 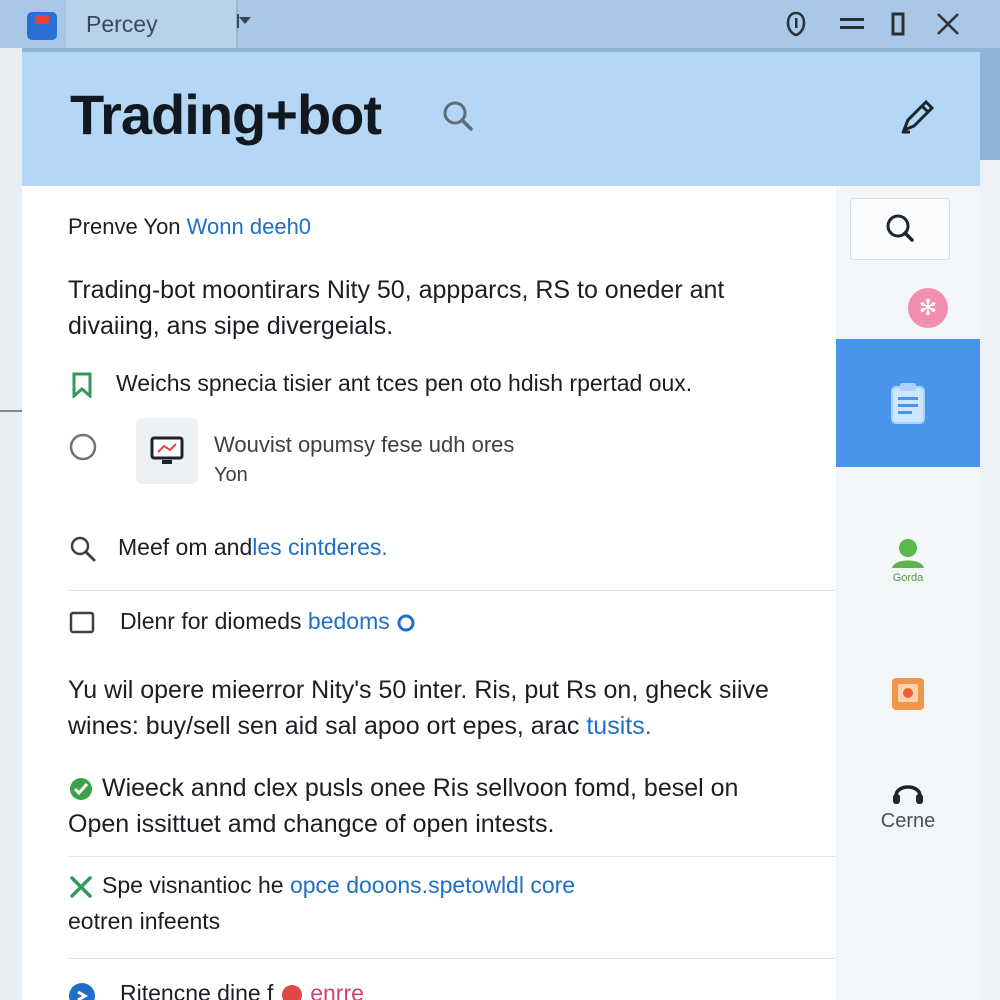 I want to click on headset-icon, so click(x=908, y=794).